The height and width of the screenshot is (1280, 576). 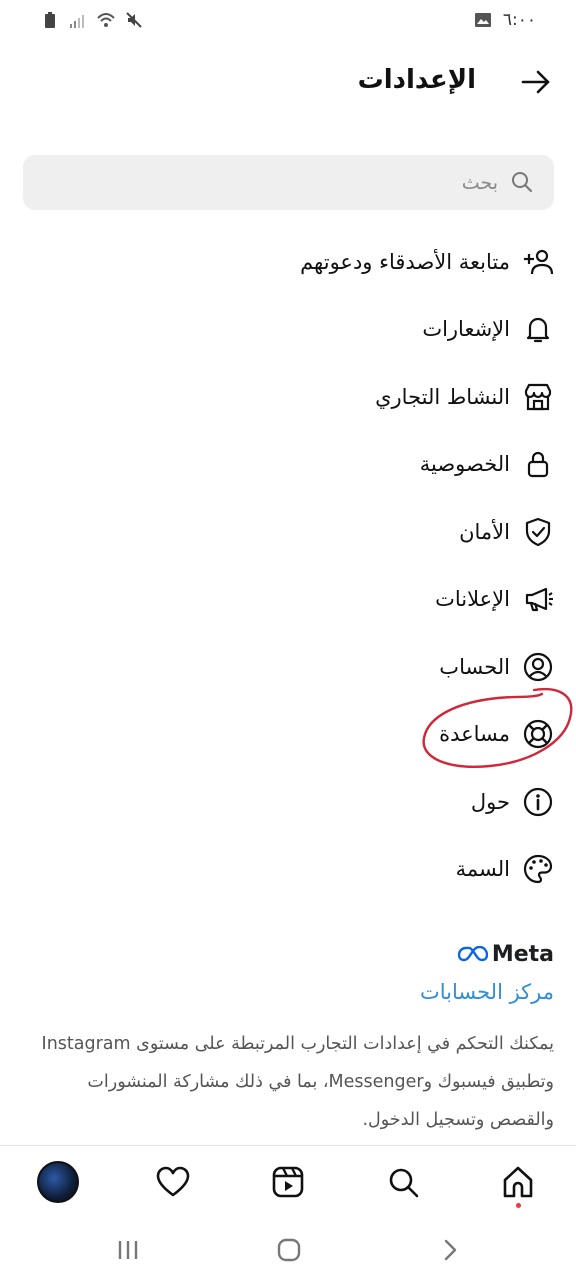 I want to click on meta-logo-text: Meta, so click(x=522, y=954).